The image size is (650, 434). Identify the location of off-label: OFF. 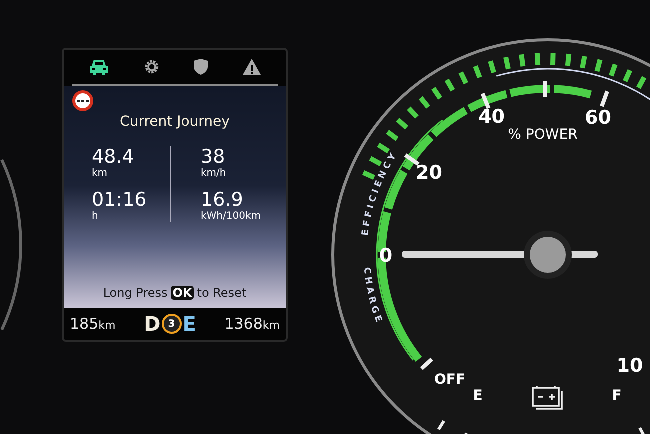
(450, 380).